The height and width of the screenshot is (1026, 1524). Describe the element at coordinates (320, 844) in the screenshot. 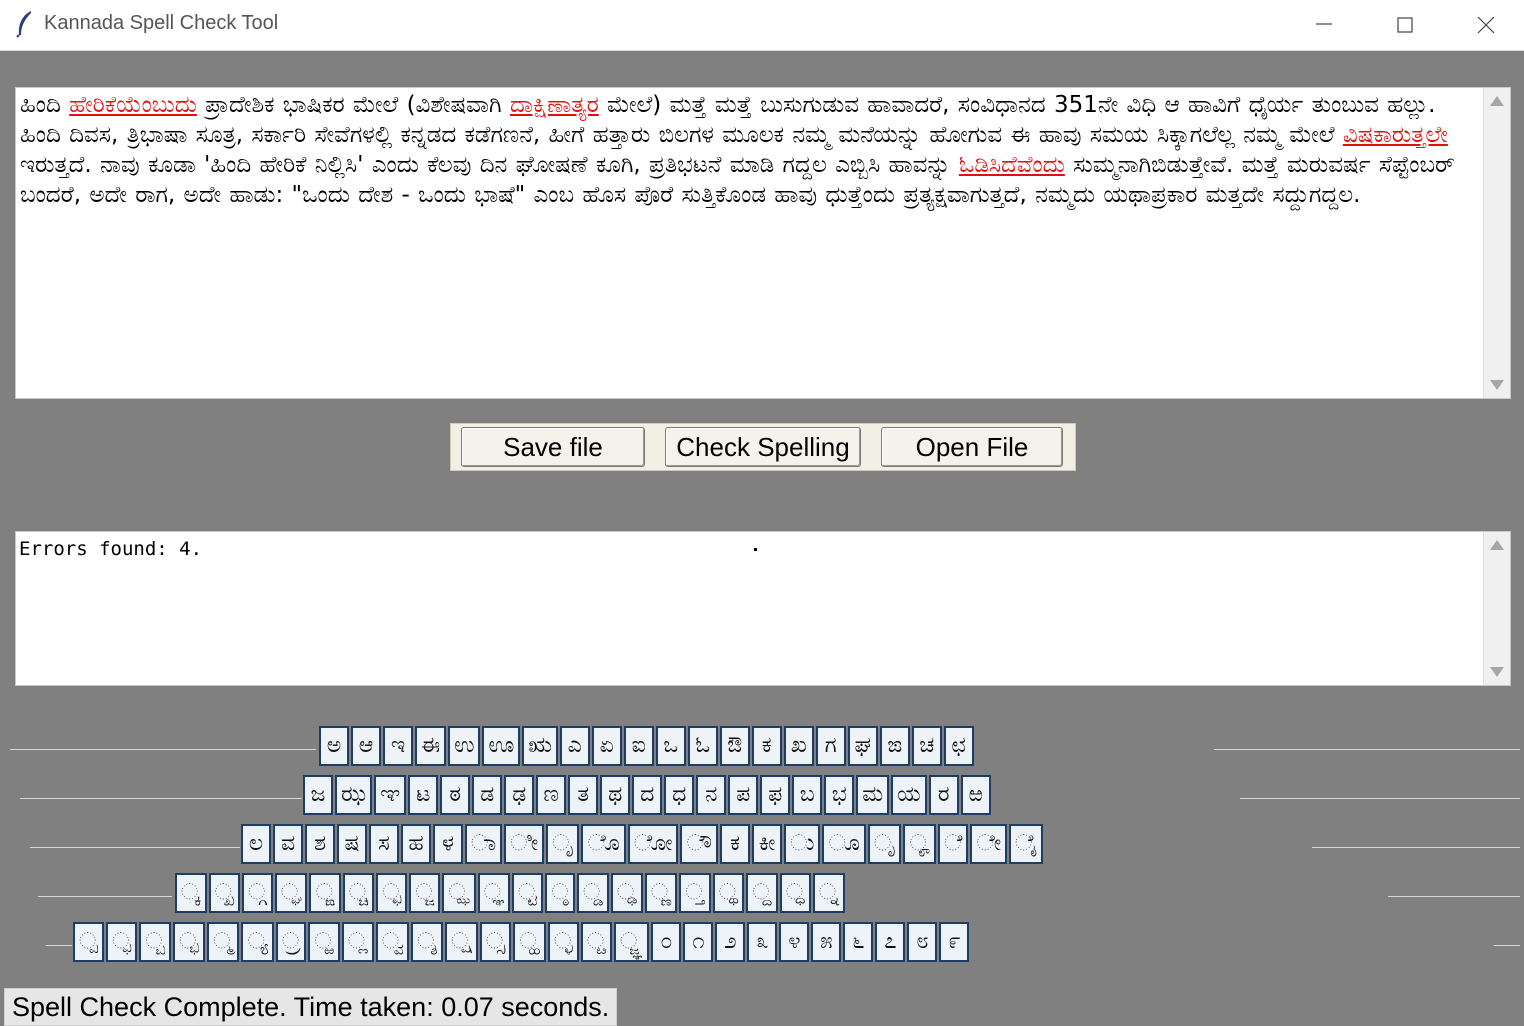

I see `keyboard-key: ಶ` at that location.